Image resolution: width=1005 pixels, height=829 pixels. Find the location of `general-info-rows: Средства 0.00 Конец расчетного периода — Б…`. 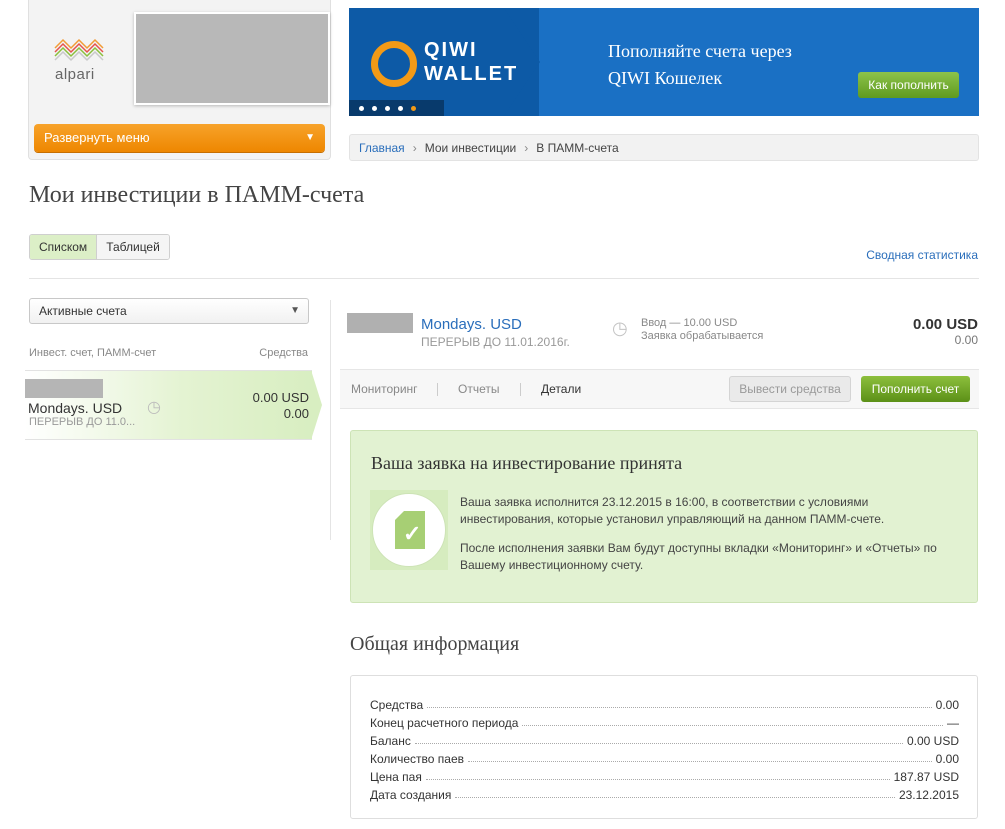

general-info-rows: Средства 0.00 Конец расчетного периода — Б… is located at coordinates (664, 748).